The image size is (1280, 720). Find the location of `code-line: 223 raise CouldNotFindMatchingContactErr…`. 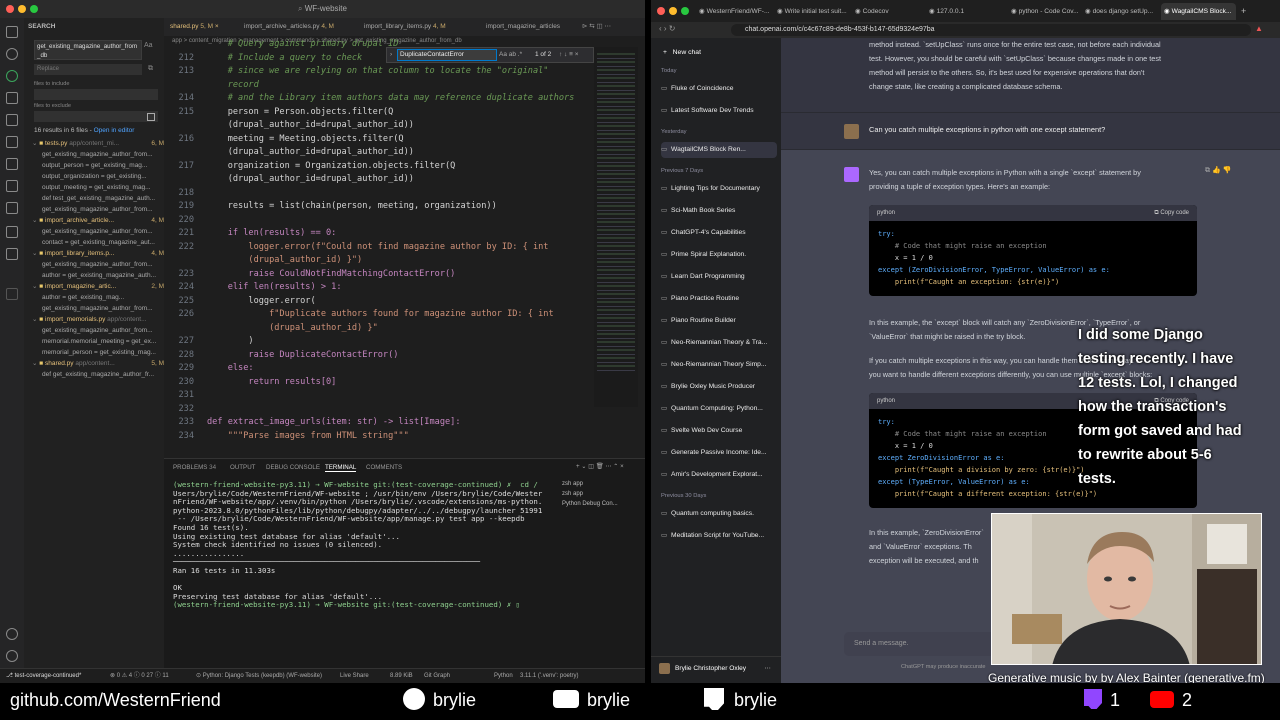

code-line: 223 raise CouldNotFindMatchingContactErr… is located at coordinates (399, 275).